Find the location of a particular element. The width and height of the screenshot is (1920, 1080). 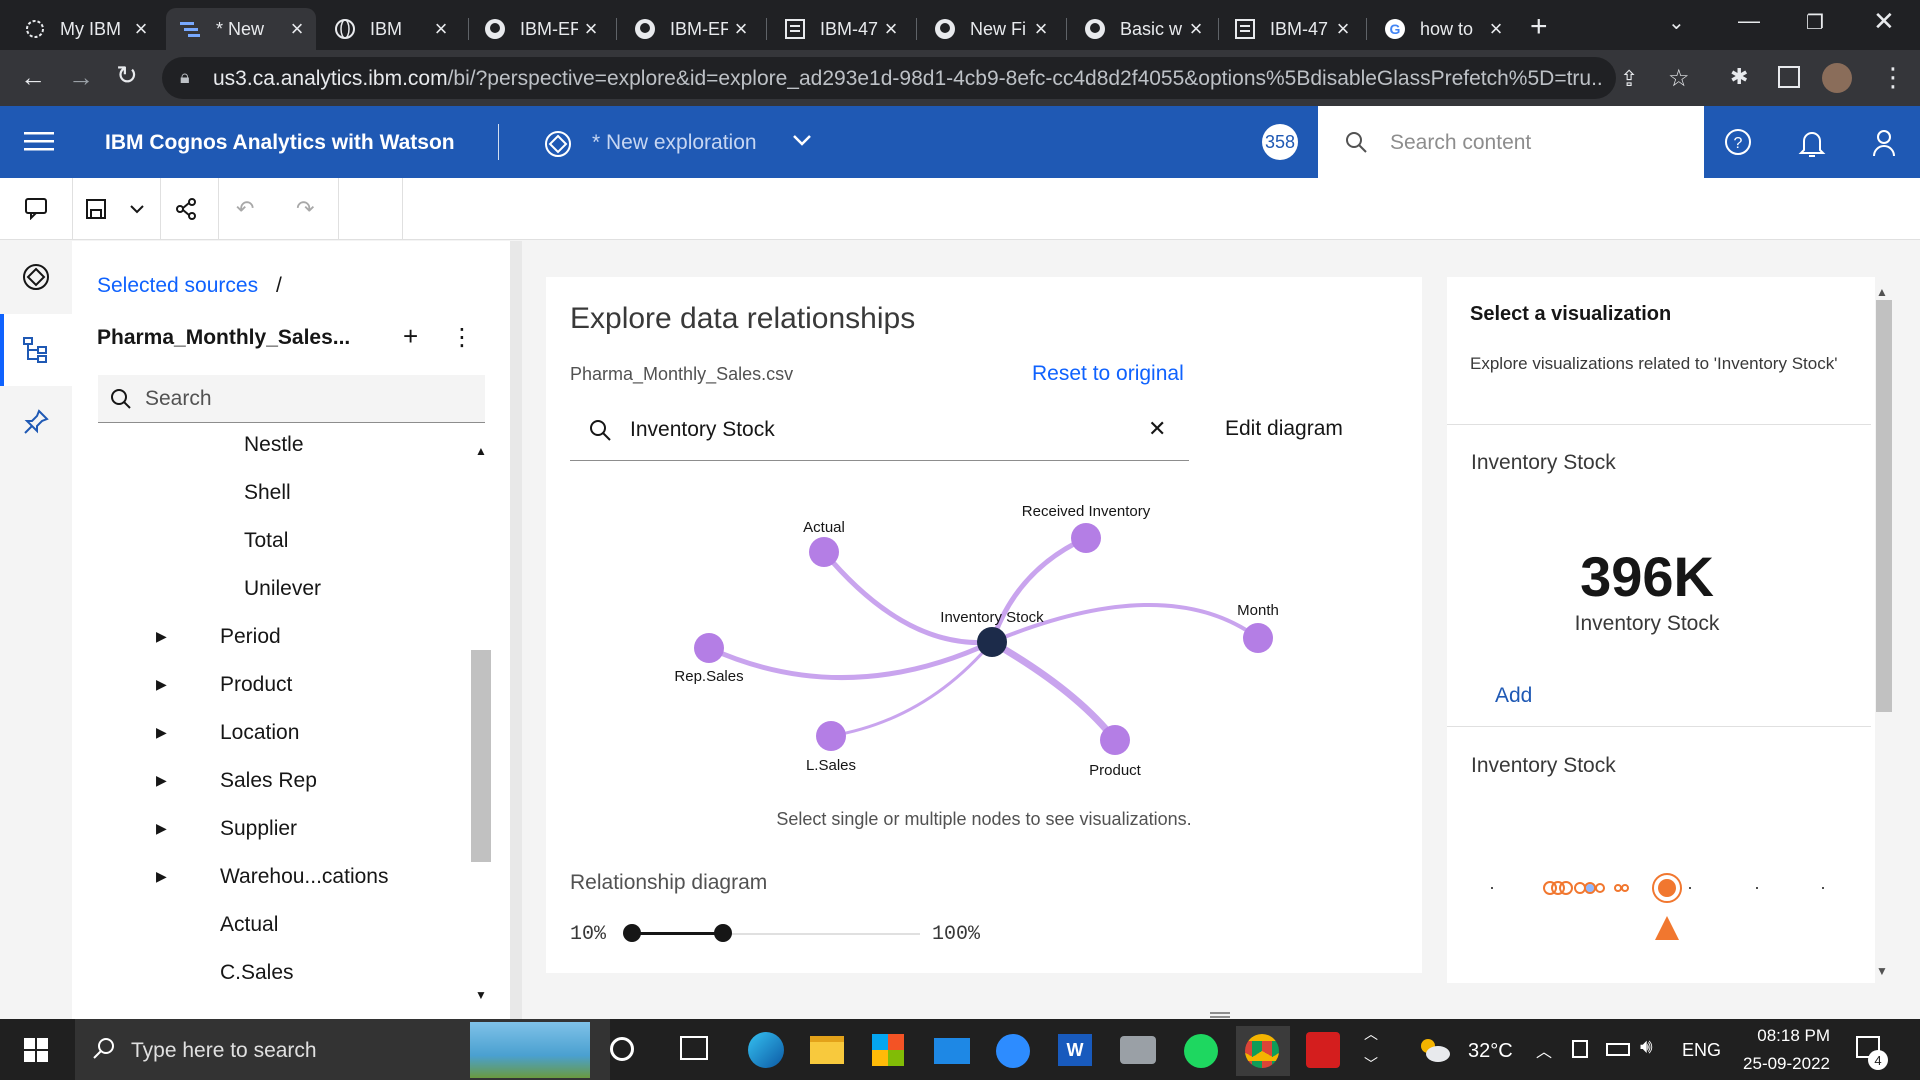

search-placeholder: Search content is located at coordinates (1460, 143).